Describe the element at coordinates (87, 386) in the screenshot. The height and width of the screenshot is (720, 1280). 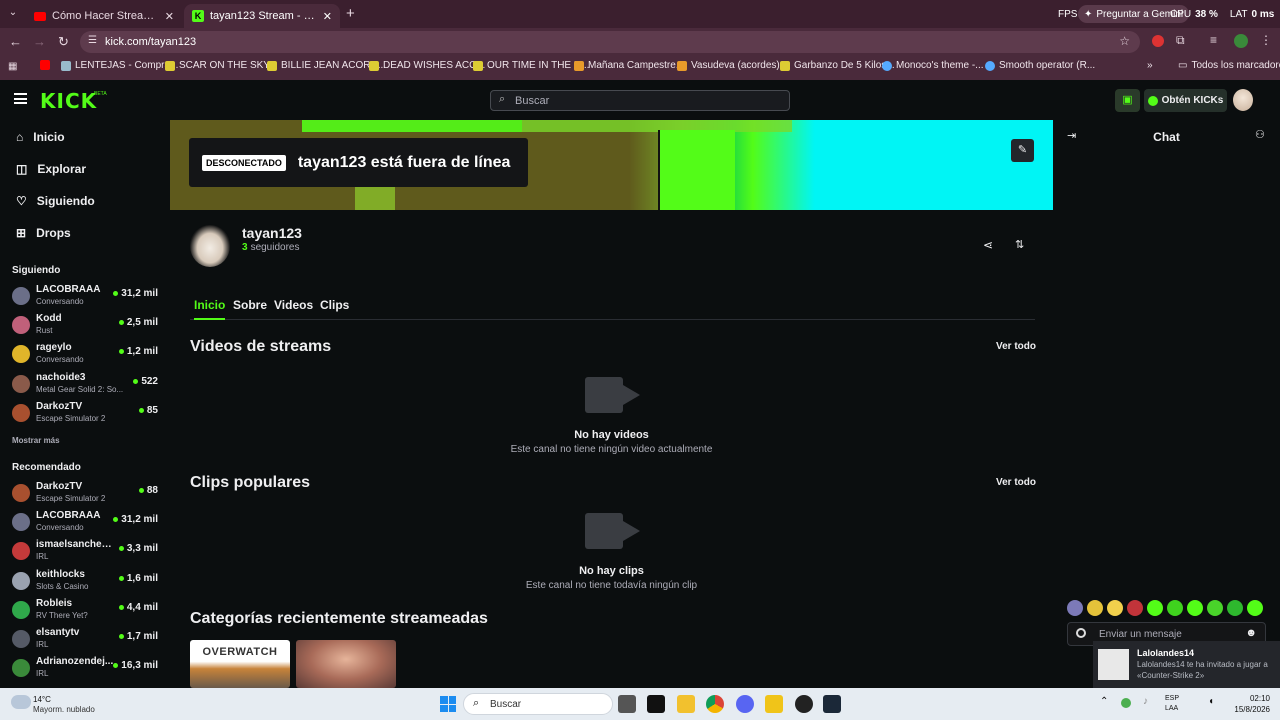
I see `channel-row: nachoide3 Metal Gear Solid 2: So... 522` at that location.